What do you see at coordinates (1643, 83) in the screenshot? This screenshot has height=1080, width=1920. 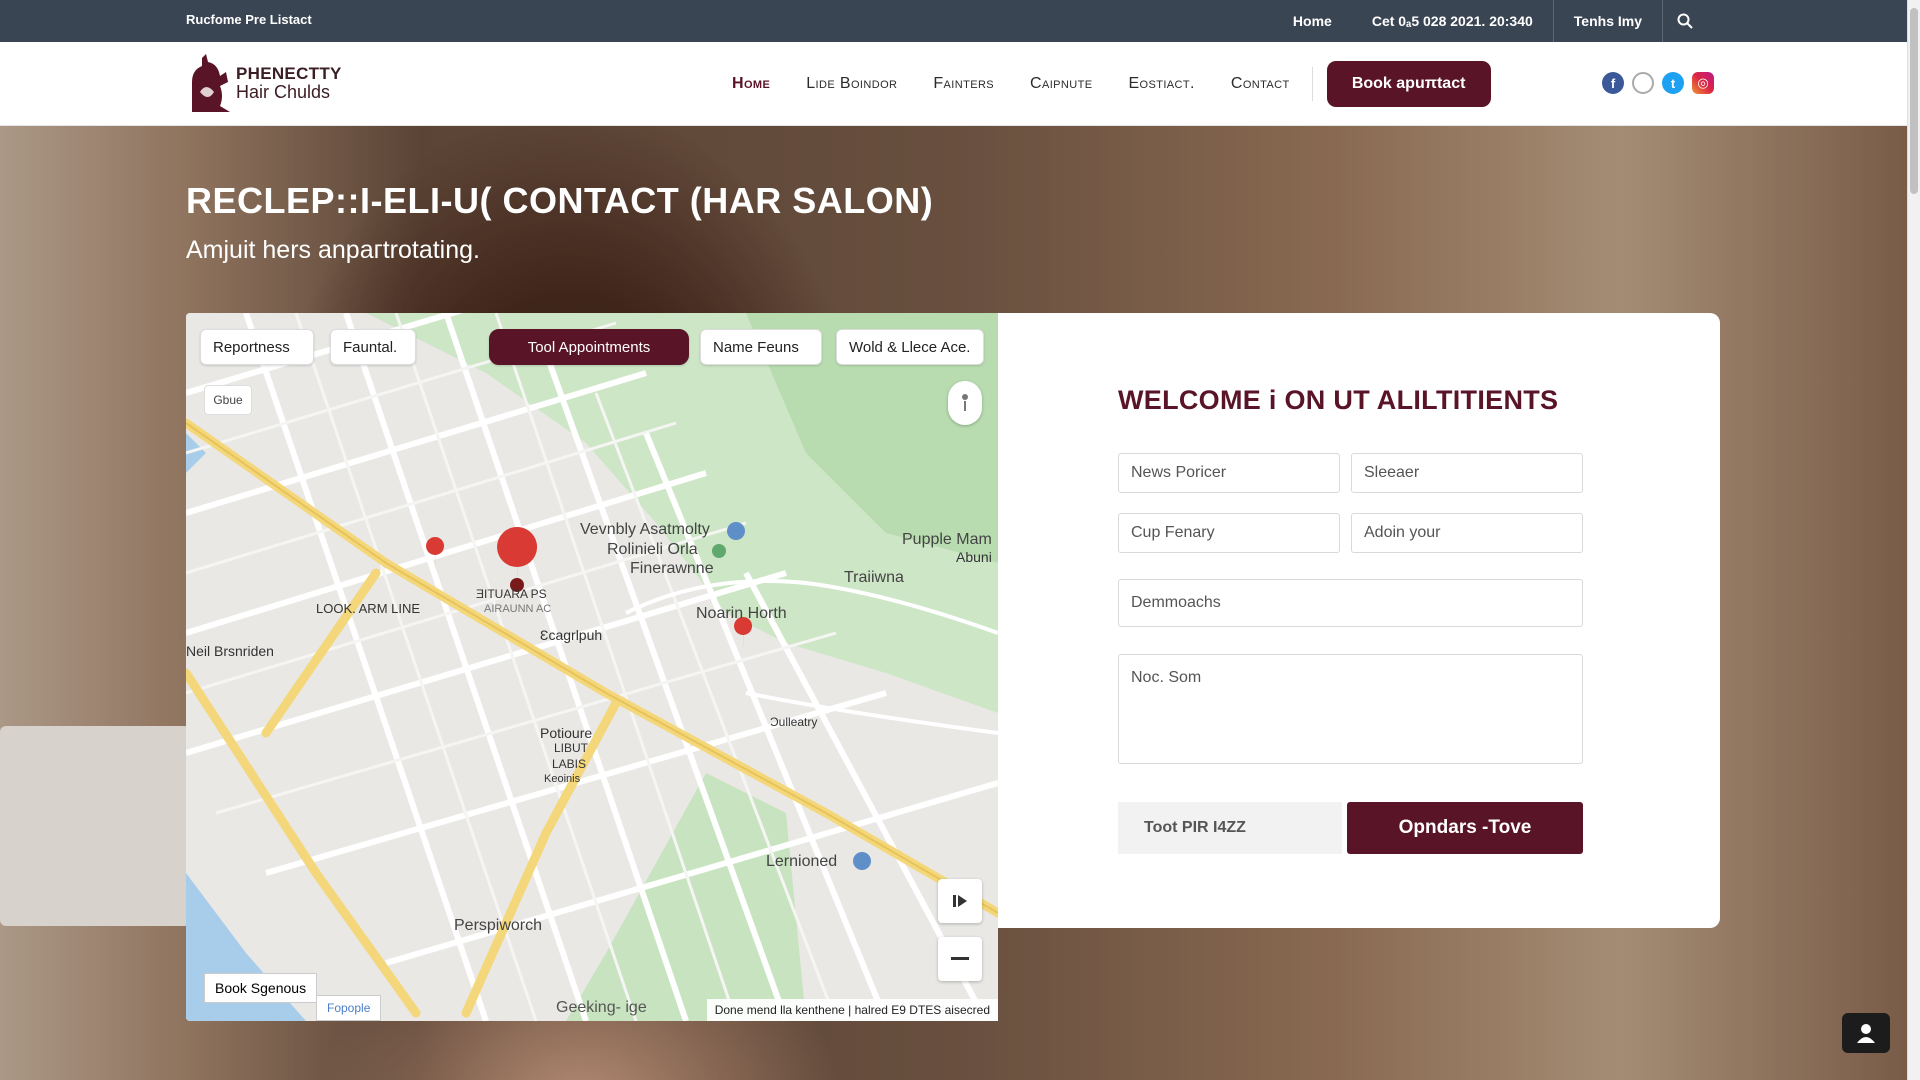 I see `circle-icon` at bounding box center [1643, 83].